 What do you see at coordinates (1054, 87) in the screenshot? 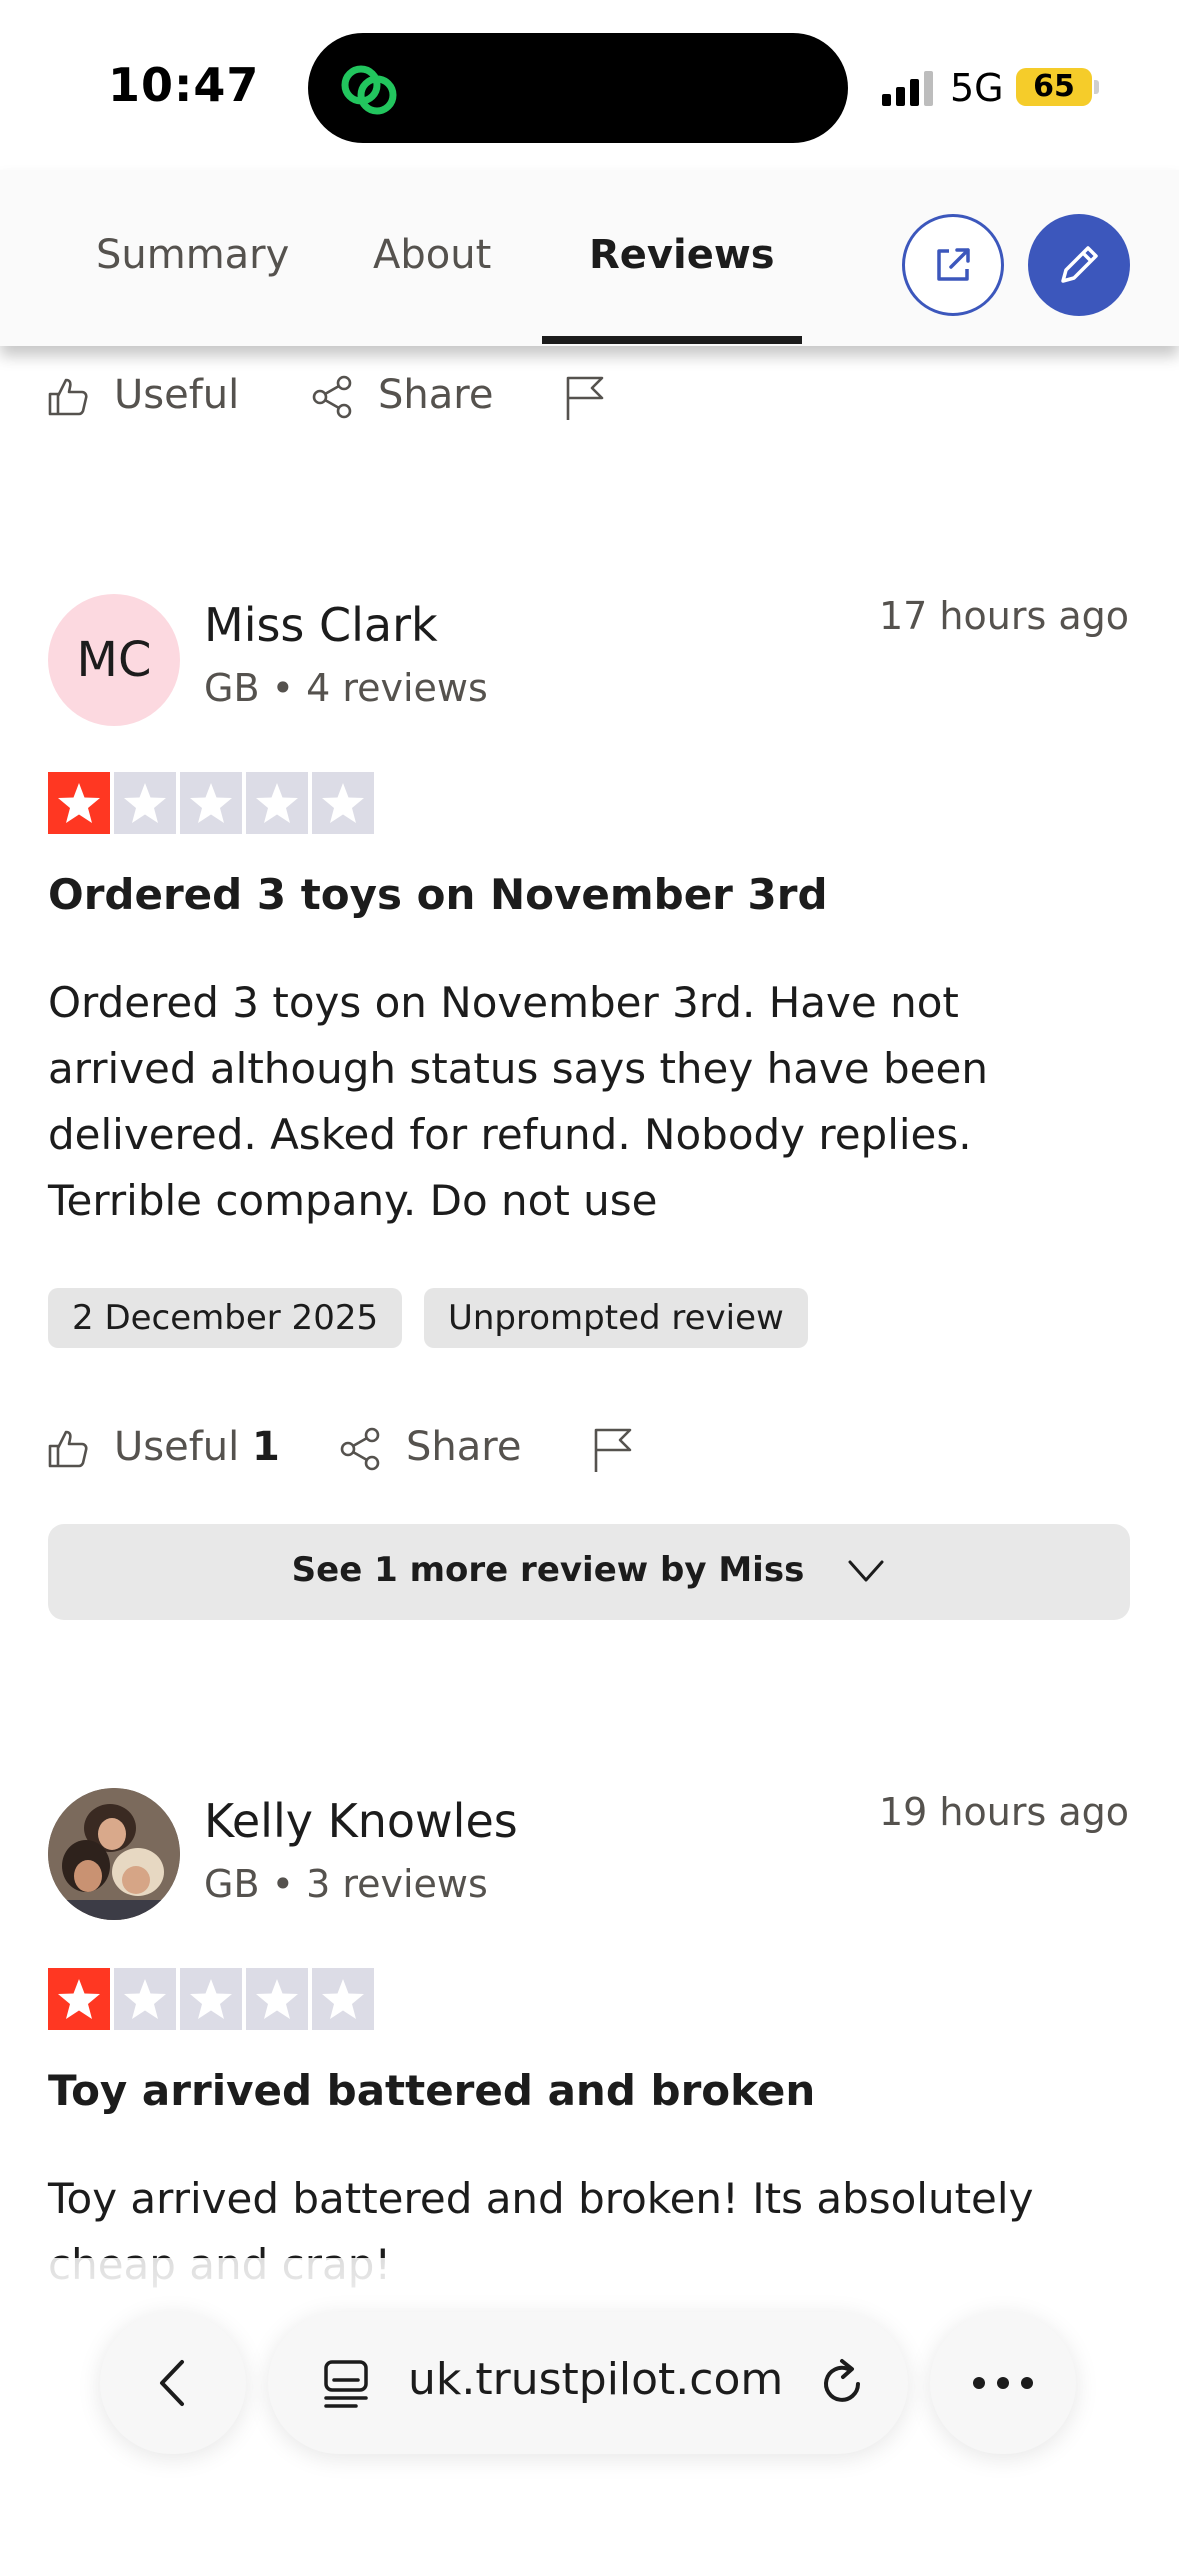
I see `battery-icon: 65` at bounding box center [1054, 87].